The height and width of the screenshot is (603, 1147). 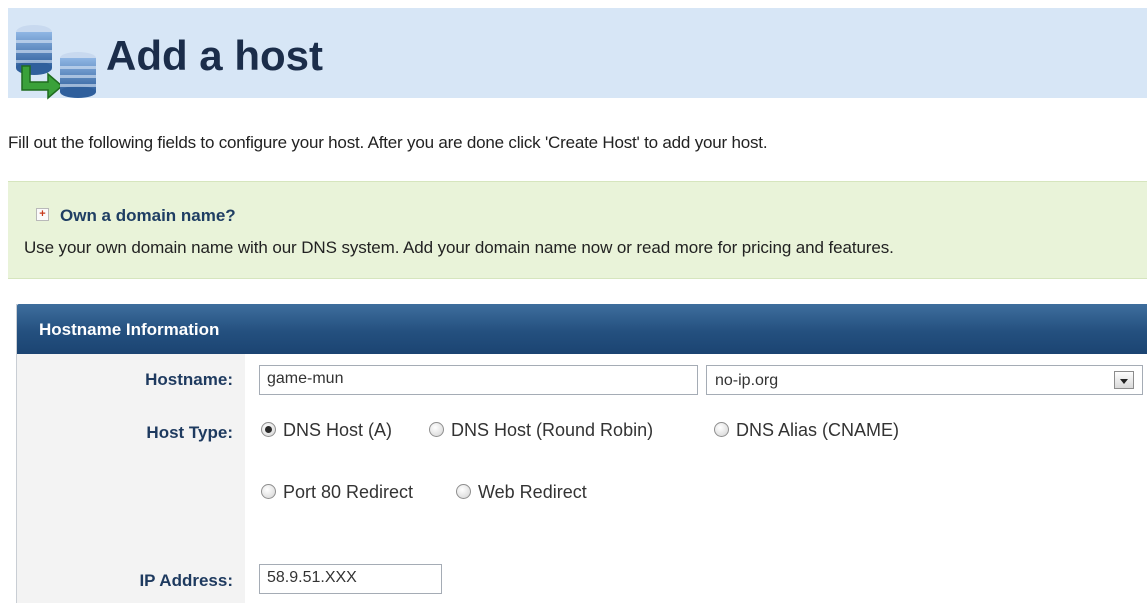 What do you see at coordinates (131, 478) in the screenshot?
I see `label-column` at bounding box center [131, 478].